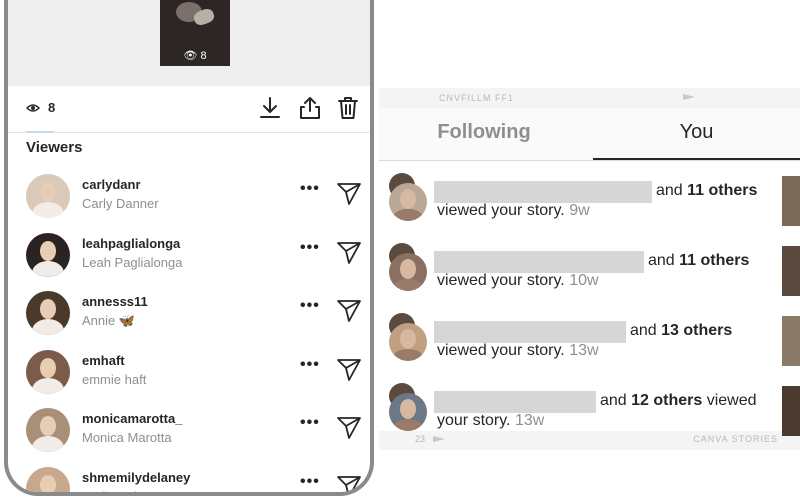  I want to click on download-icon, so click(270, 107).